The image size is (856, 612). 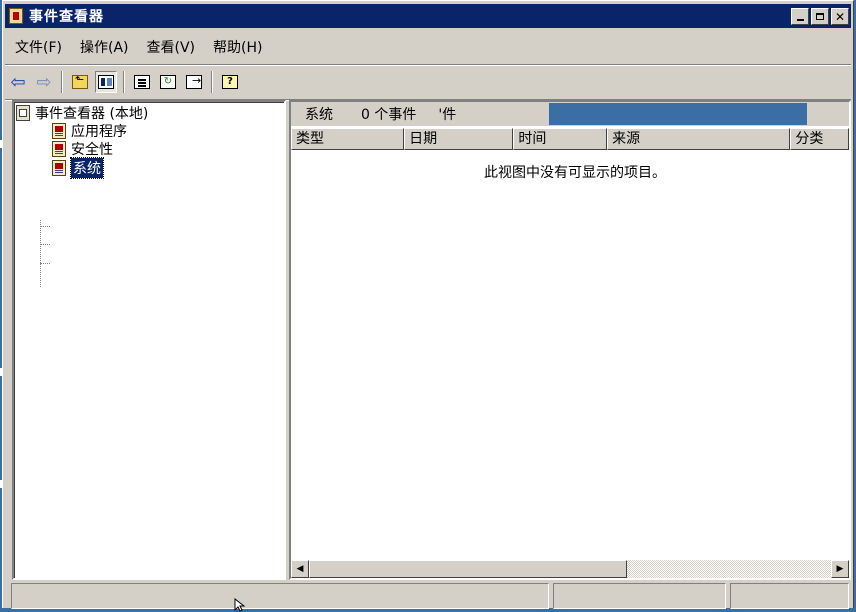 I want to click on tree-item-label: 事件查看器 (本地), so click(x=92, y=114).